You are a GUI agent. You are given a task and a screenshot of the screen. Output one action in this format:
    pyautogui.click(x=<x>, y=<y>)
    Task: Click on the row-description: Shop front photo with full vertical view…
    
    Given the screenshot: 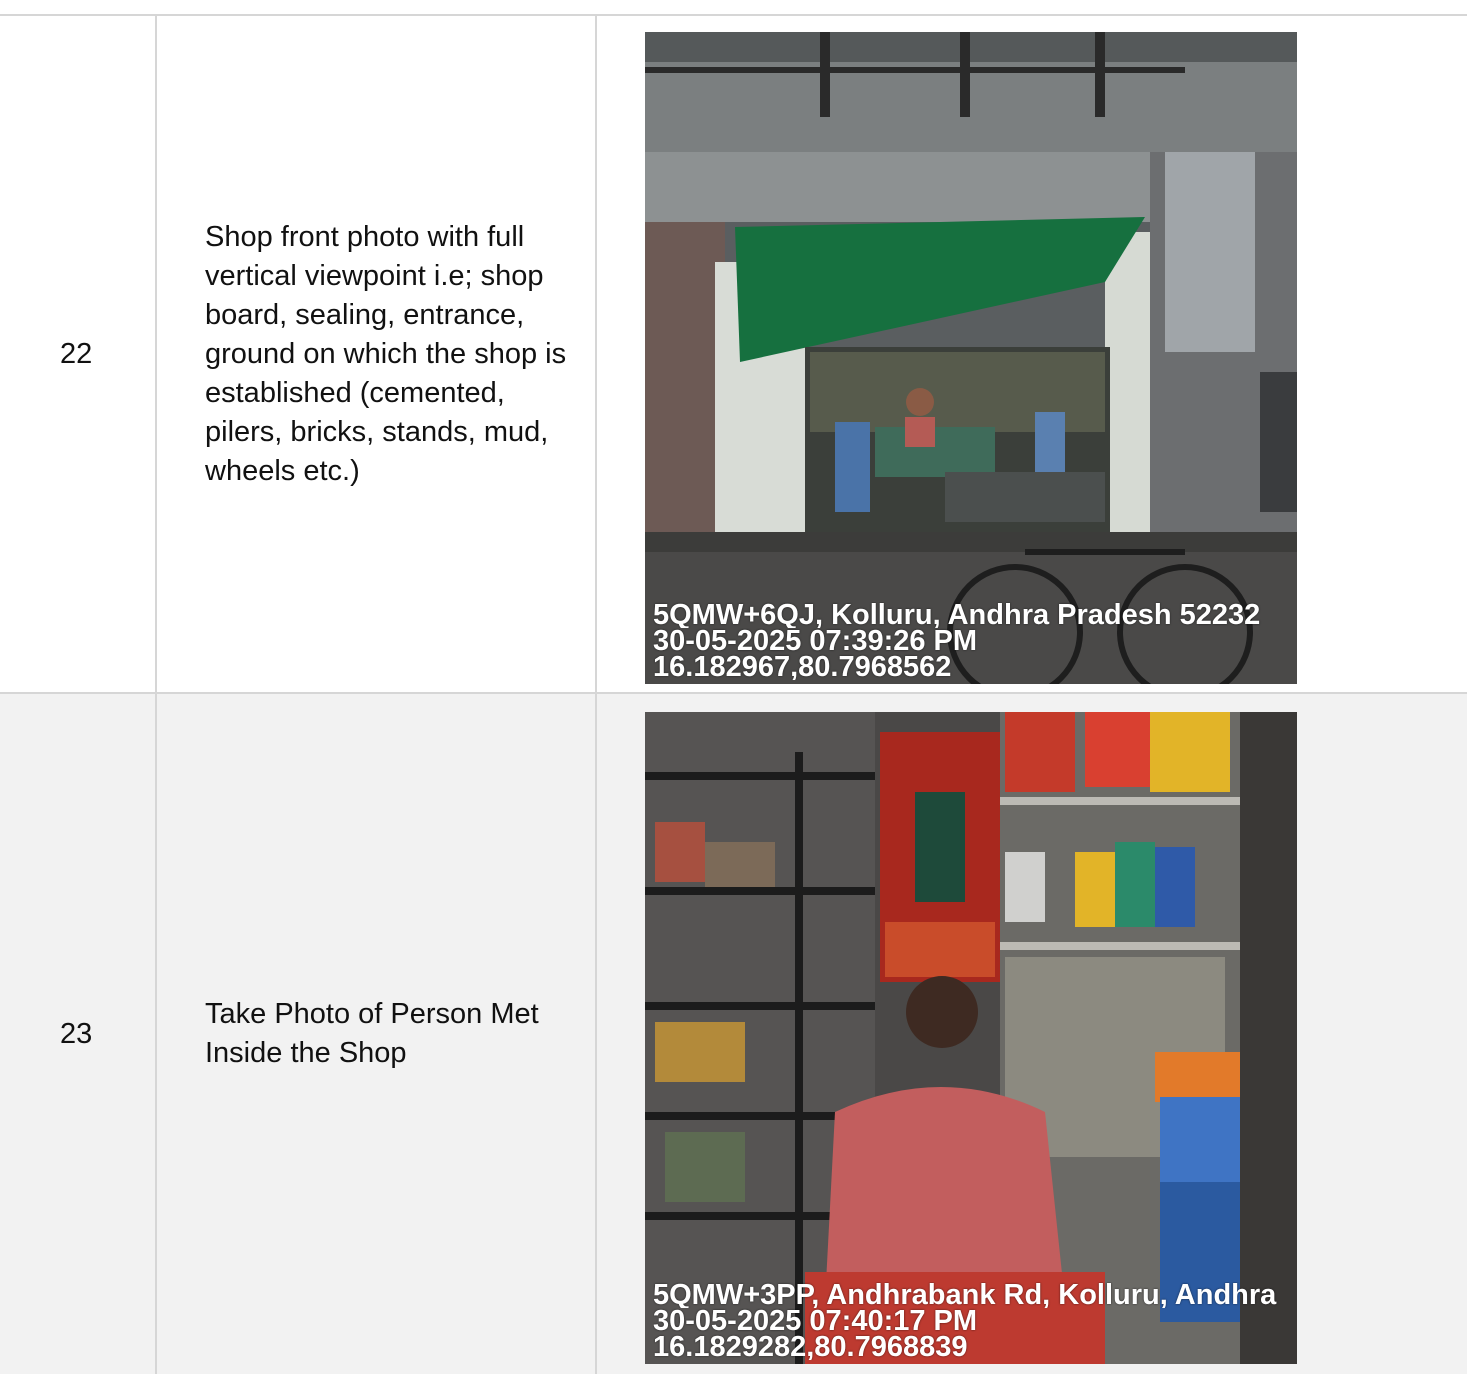 What is the action you would take?
    pyautogui.click(x=377, y=354)
    